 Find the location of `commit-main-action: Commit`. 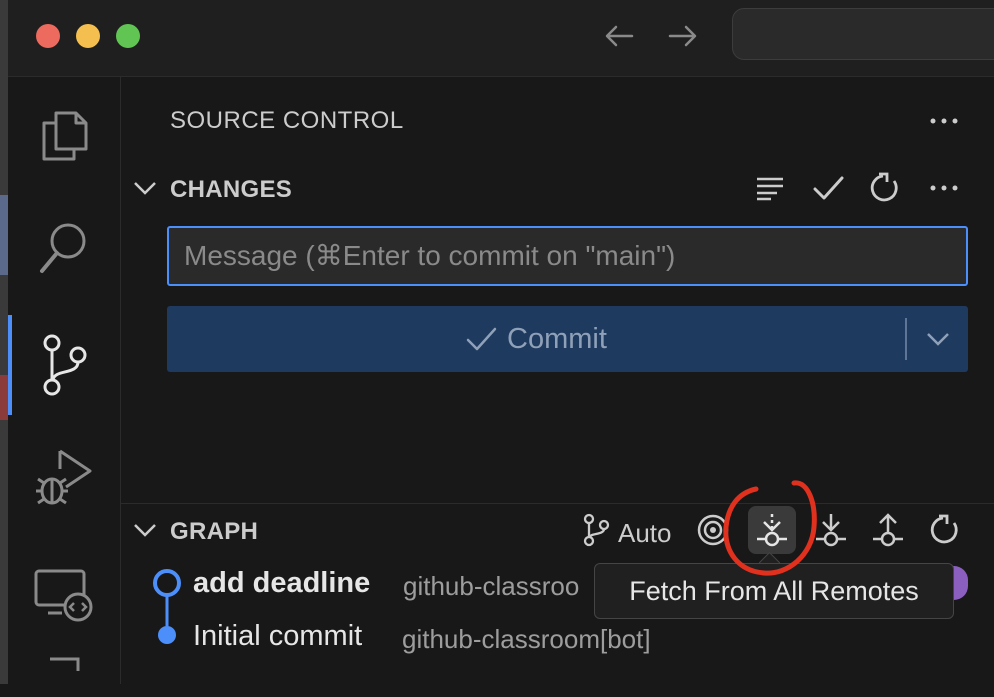

commit-main-action: Commit is located at coordinates (536, 339).